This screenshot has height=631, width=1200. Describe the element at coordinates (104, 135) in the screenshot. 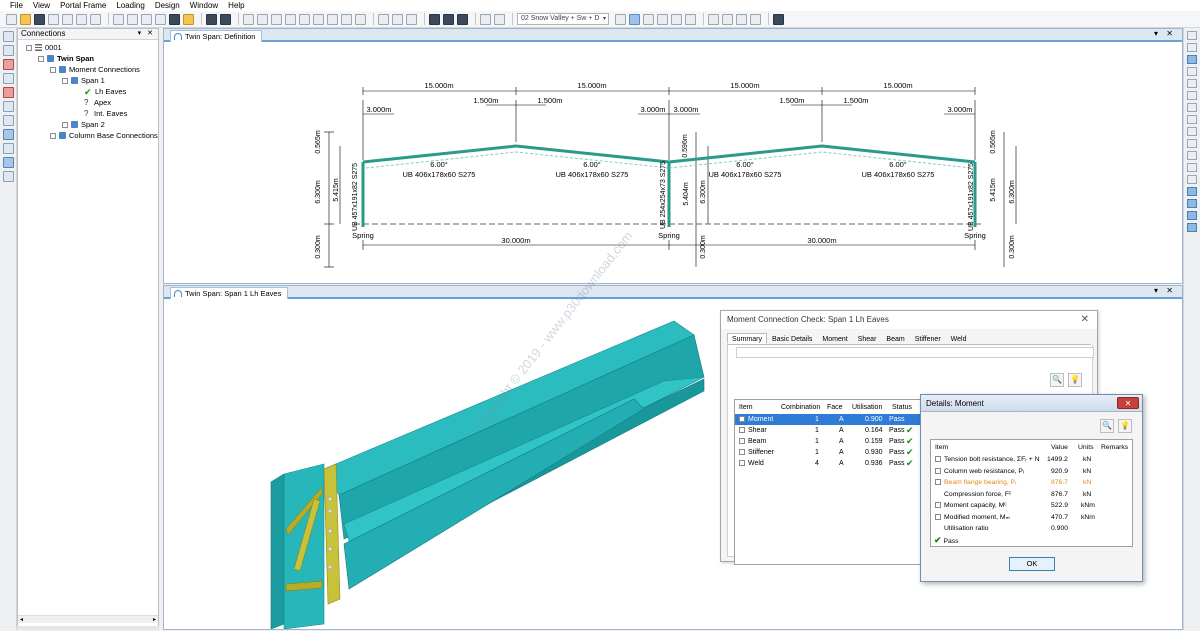

I see `tree-node-column-base: Column Base Connections` at that location.